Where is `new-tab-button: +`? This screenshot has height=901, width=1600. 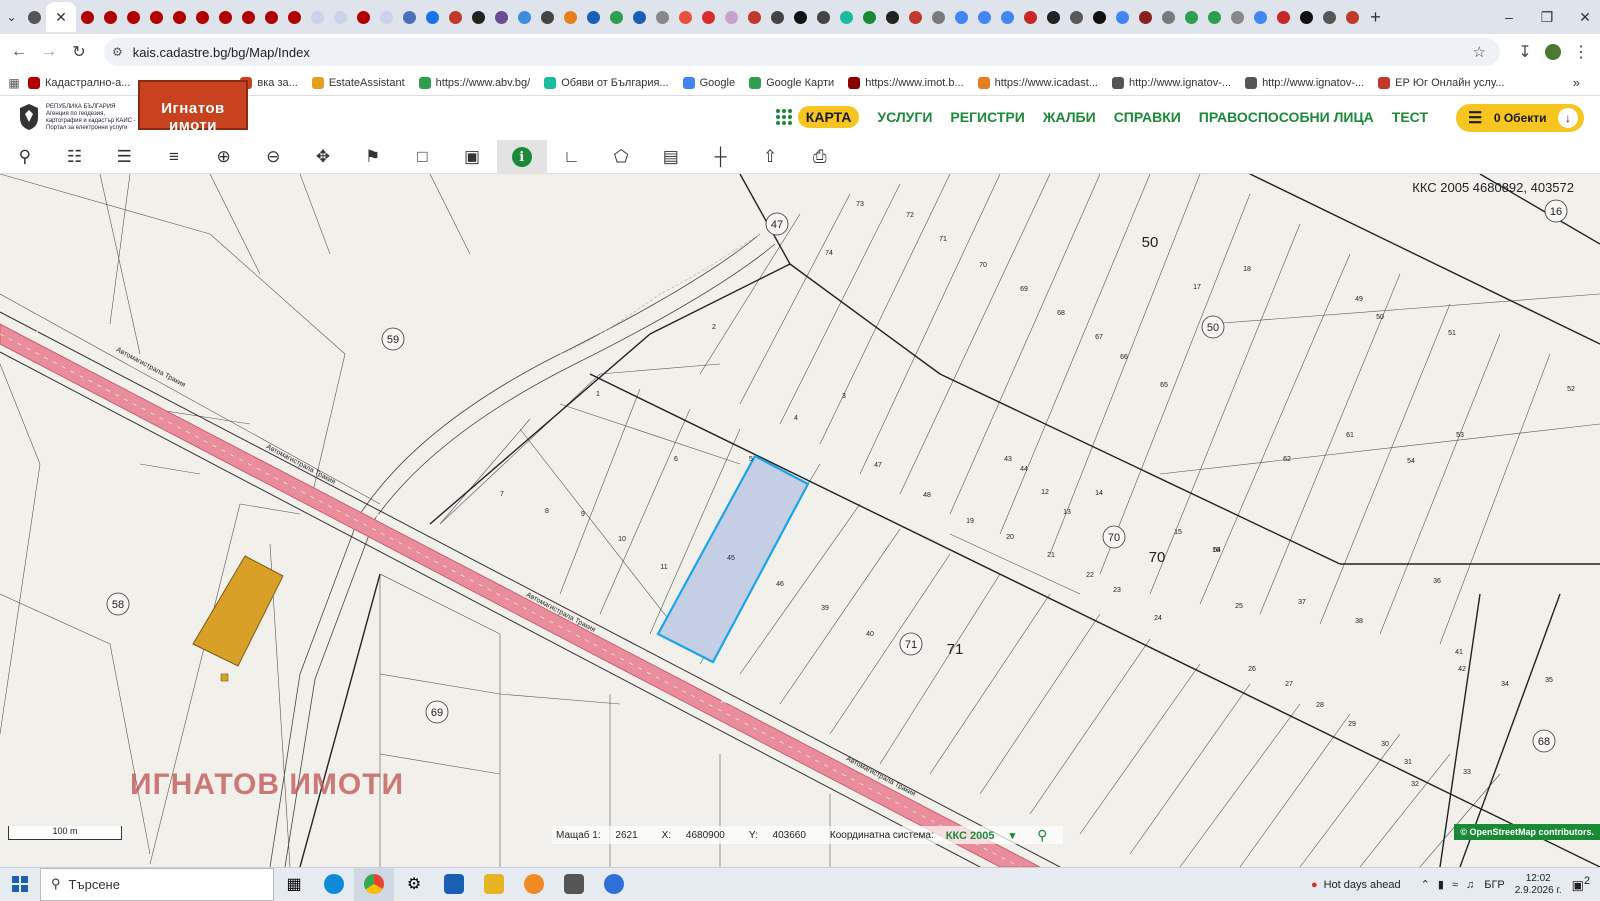 new-tab-button: + is located at coordinates (1375, 17).